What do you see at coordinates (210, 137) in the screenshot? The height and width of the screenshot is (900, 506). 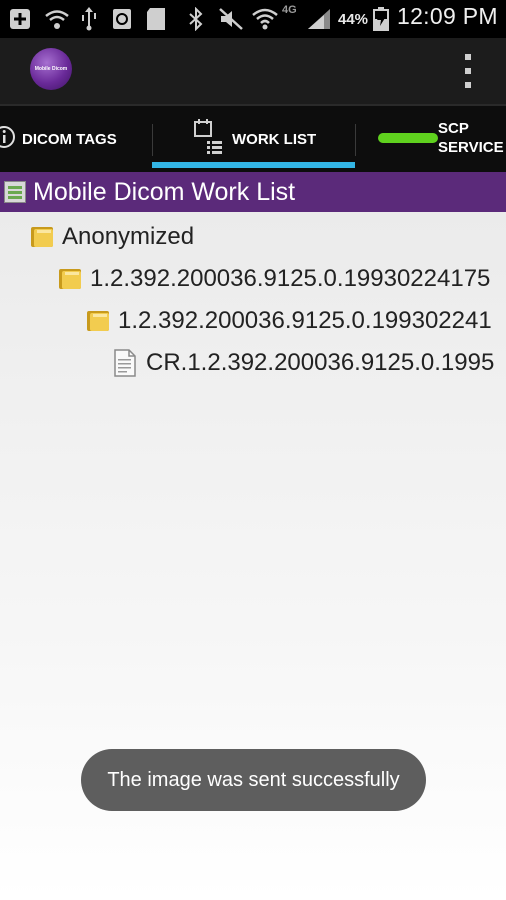 I see `calendar-list-icon` at bounding box center [210, 137].